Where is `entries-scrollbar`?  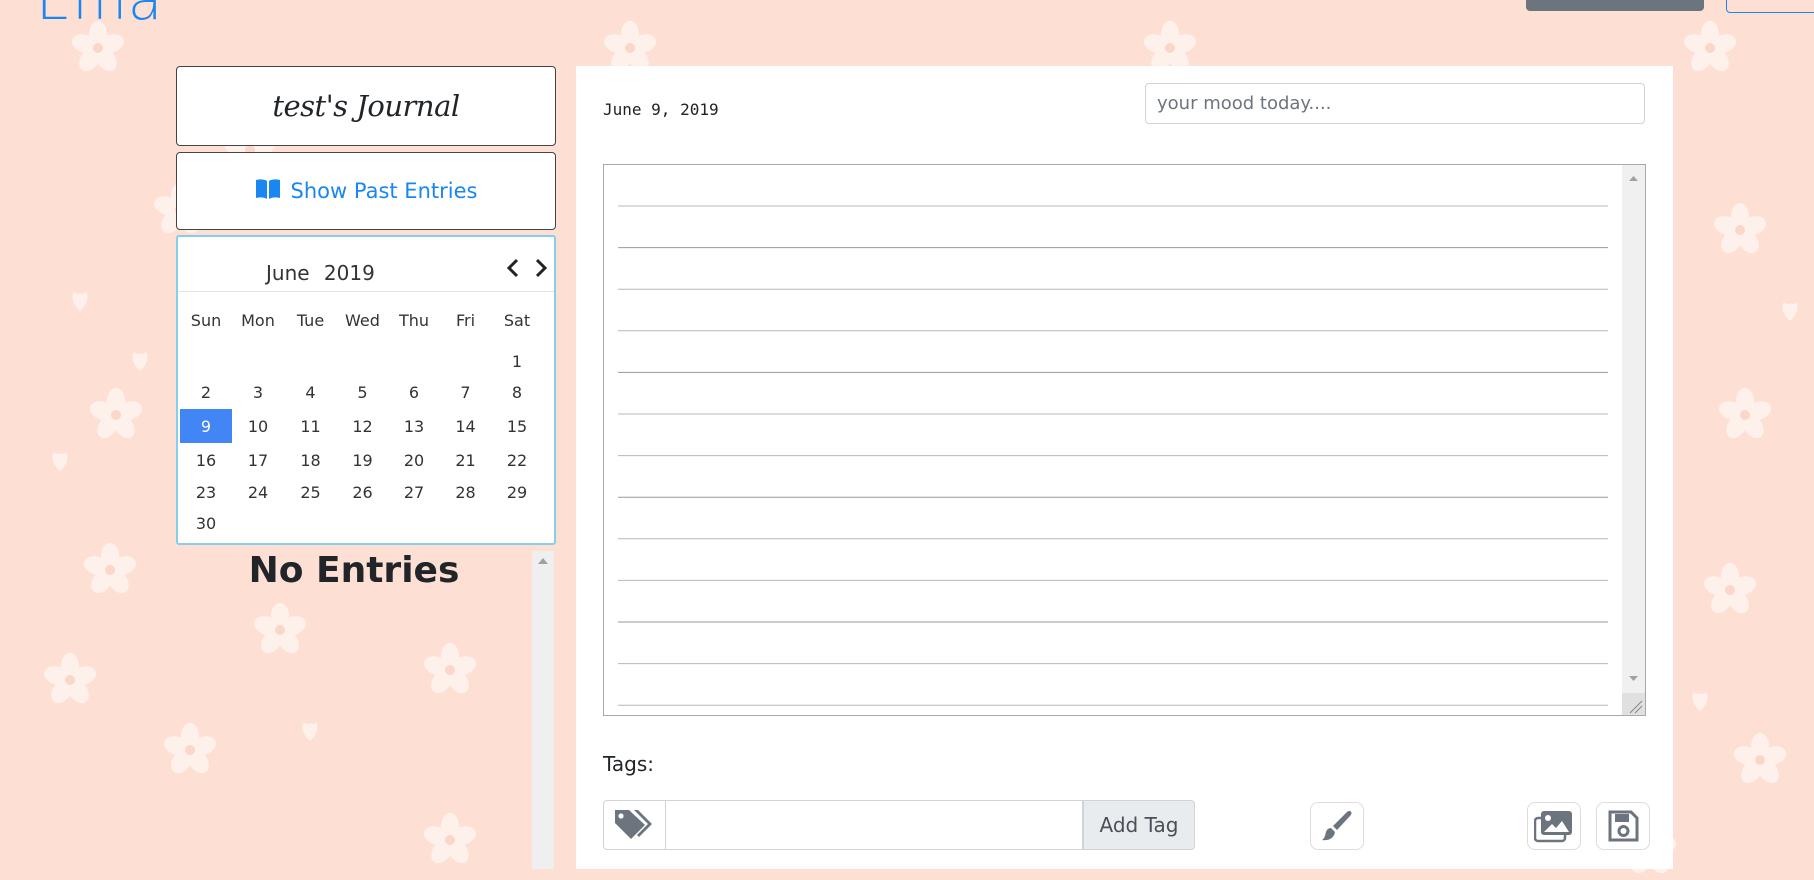
entries-scrollbar is located at coordinates (543, 710).